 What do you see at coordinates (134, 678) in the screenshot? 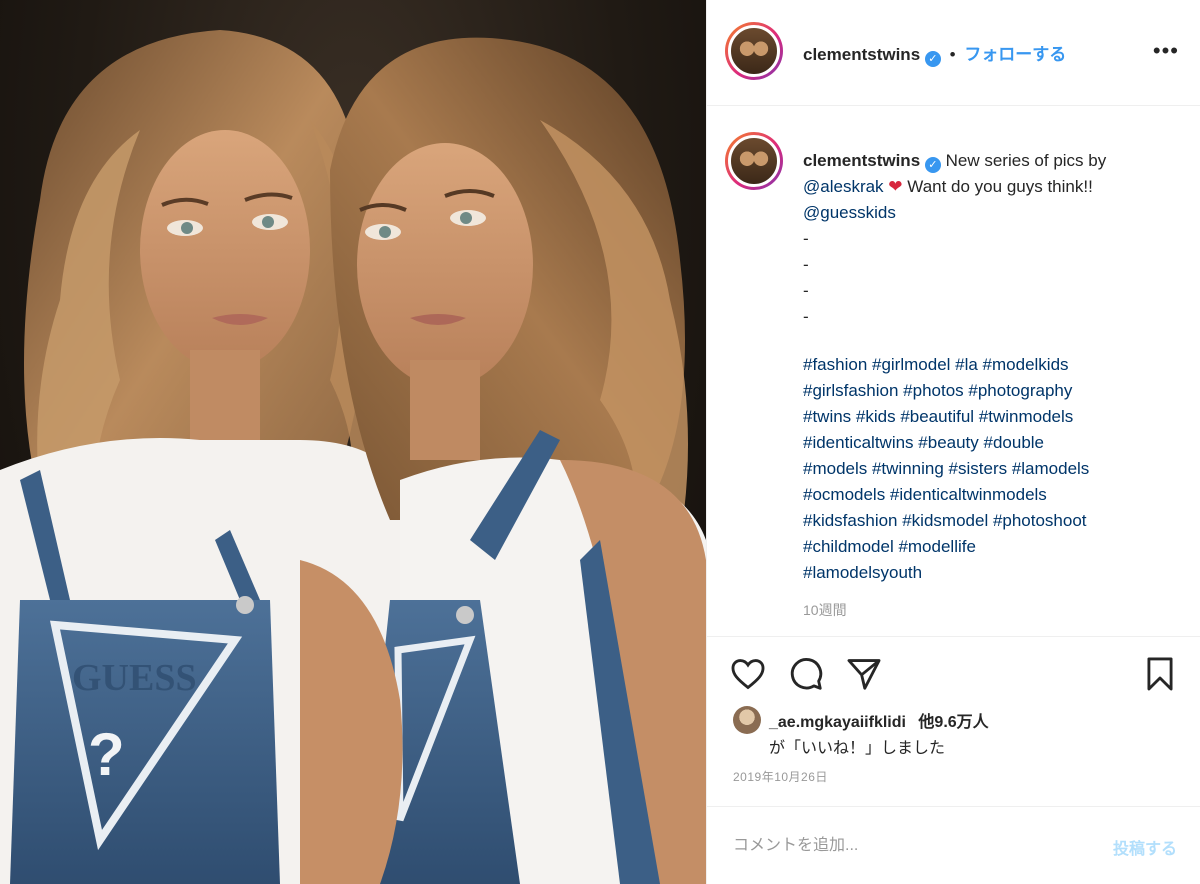
I see `shirt-logo-text: GUESS` at bounding box center [134, 678].